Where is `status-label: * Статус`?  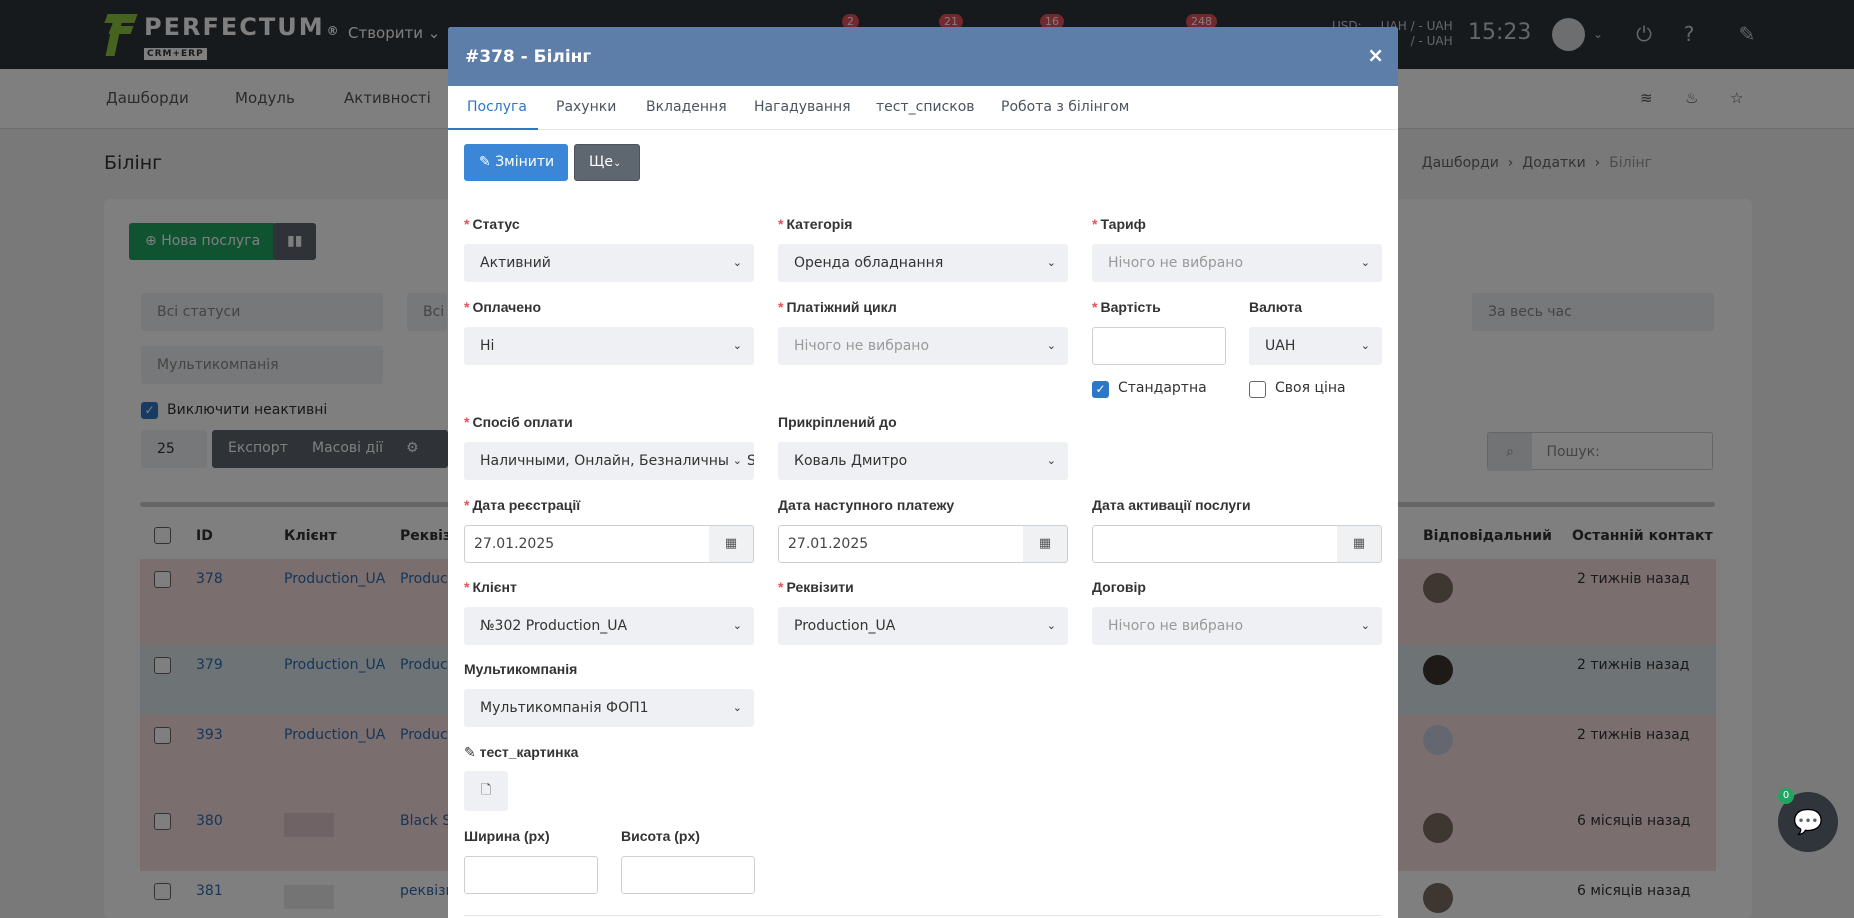 status-label: * Статус is located at coordinates (492, 224).